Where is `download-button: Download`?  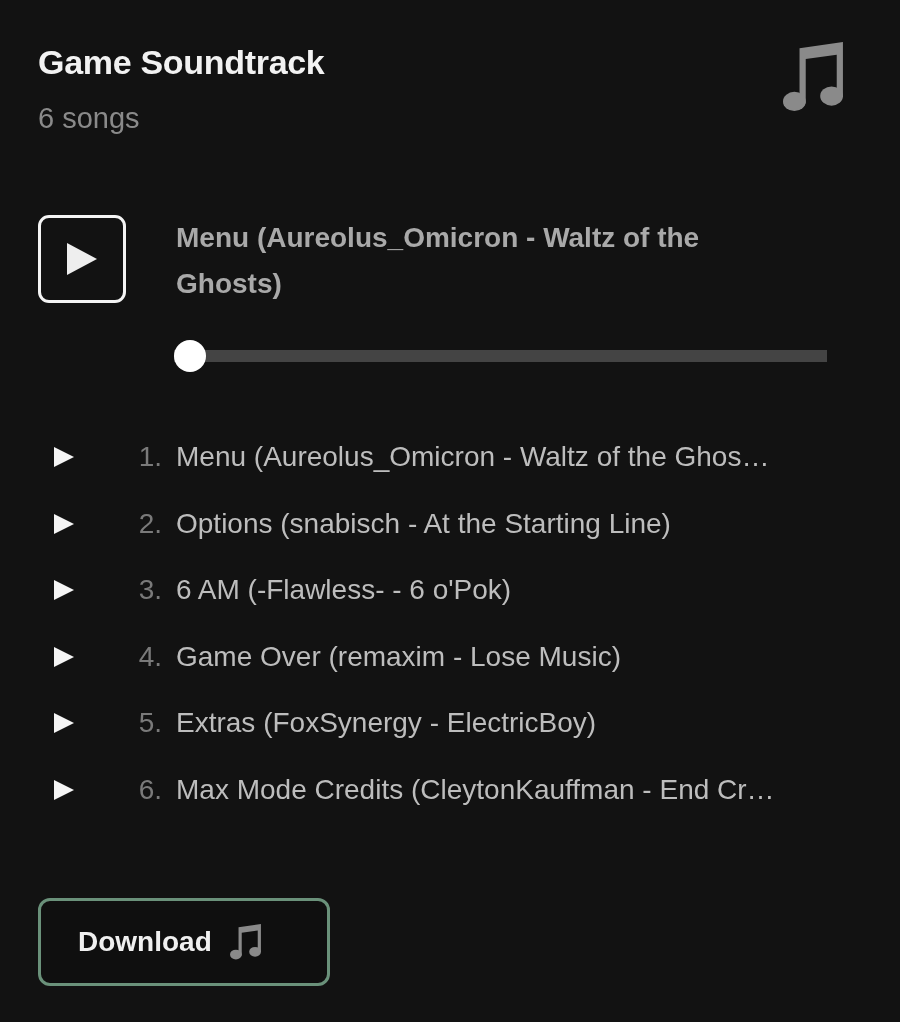
download-button: Download is located at coordinates (184, 942).